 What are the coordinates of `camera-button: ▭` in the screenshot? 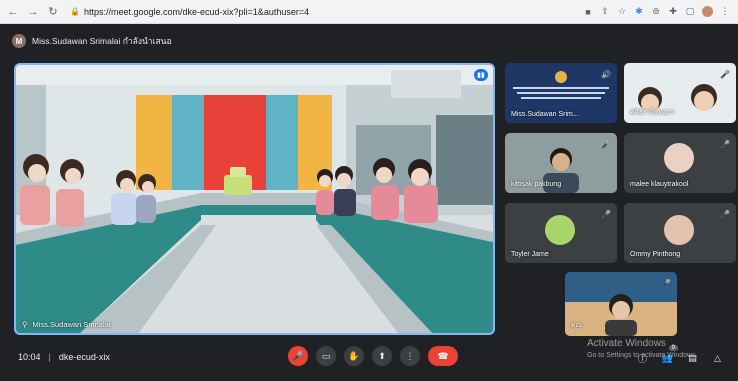 It's located at (326, 356).